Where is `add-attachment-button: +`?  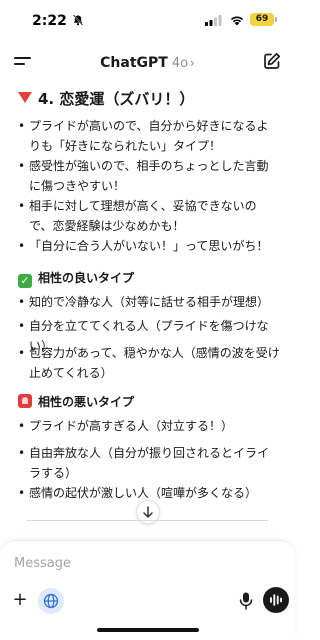
add-attachment-button: + is located at coordinates (20, 600).